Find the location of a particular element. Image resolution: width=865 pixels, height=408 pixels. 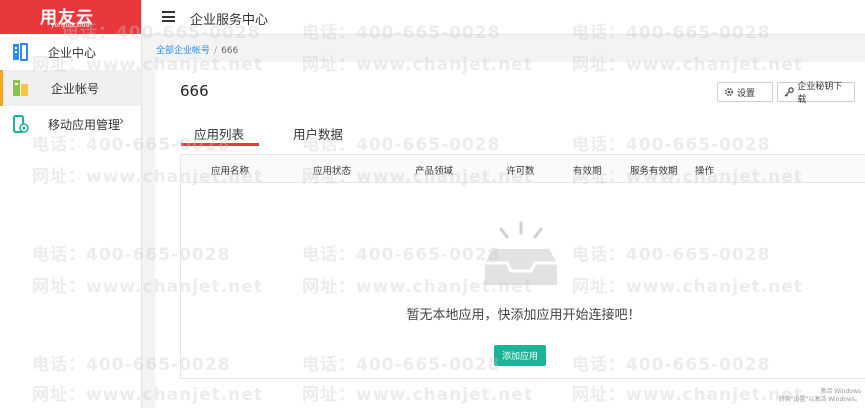

menu-icon is located at coordinates (168, 16).